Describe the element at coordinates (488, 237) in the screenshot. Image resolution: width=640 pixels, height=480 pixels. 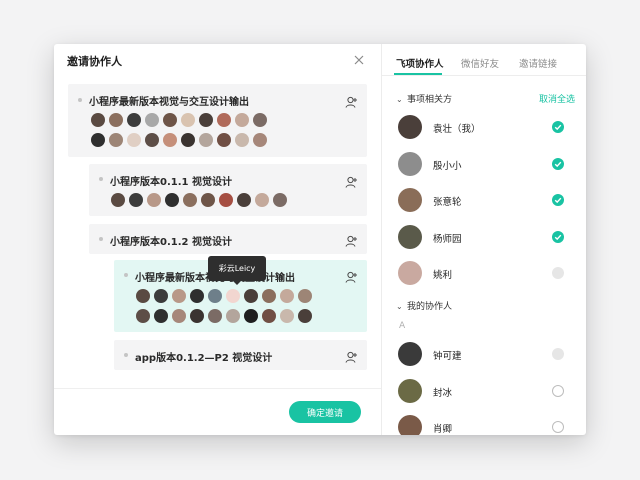
I see `person-row: 杨师园` at that location.